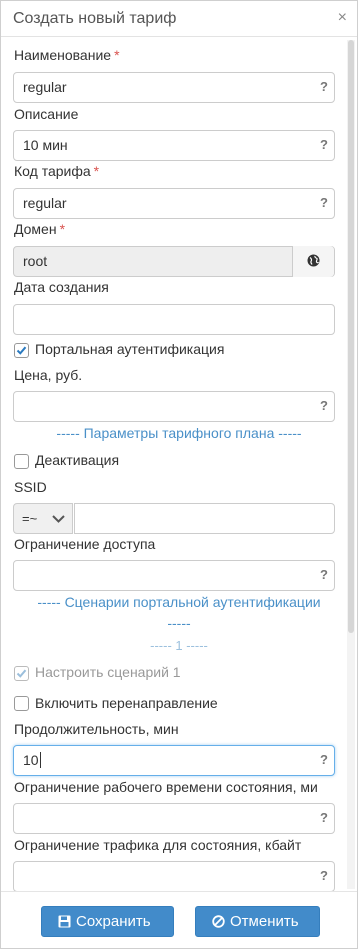 The image size is (358, 949). Describe the element at coordinates (174, 818) in the screenshot. I see `work-time-limit-field: ?` at that location.